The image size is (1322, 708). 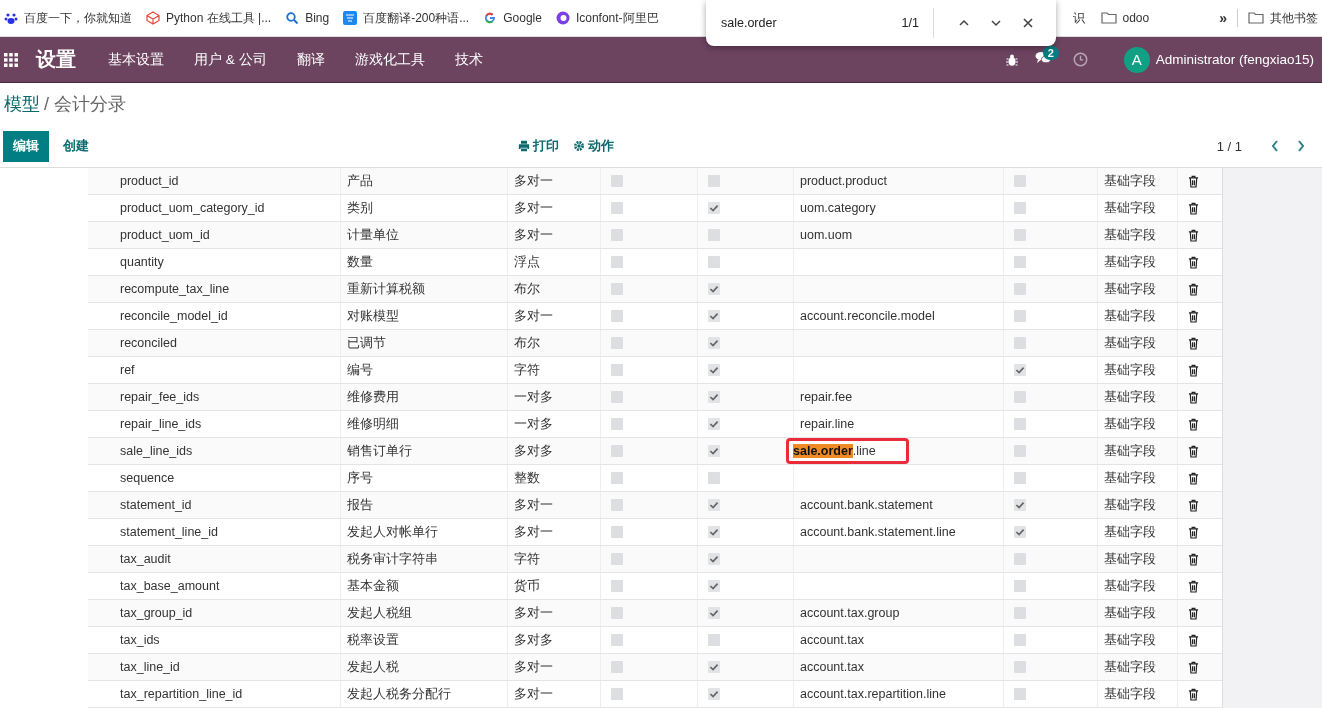 What do you see at coordinates (310, 59) in the screenshot?
I see `menu-item: 翻译` at bounding box center [310, 59].